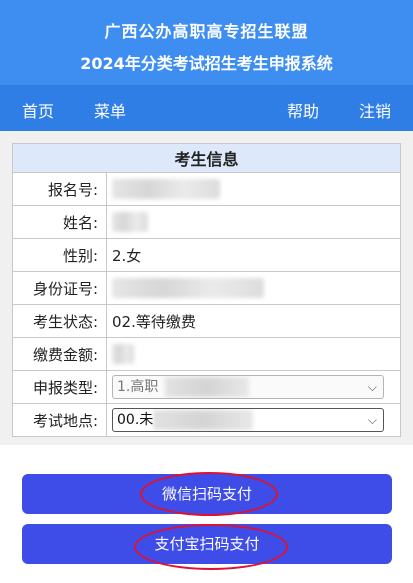 The height and width of the screenshot is (583, 413). Describe the element at coordinates (59, 255) in the screenshot. I see `gender-label: 性别:` at that location.